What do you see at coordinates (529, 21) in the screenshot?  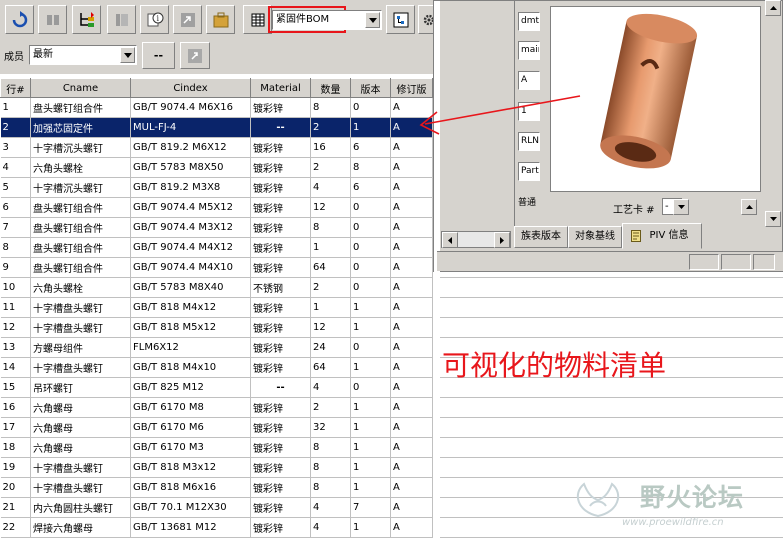 I see `field-name: dmt-` at bounding box center [529, 21].